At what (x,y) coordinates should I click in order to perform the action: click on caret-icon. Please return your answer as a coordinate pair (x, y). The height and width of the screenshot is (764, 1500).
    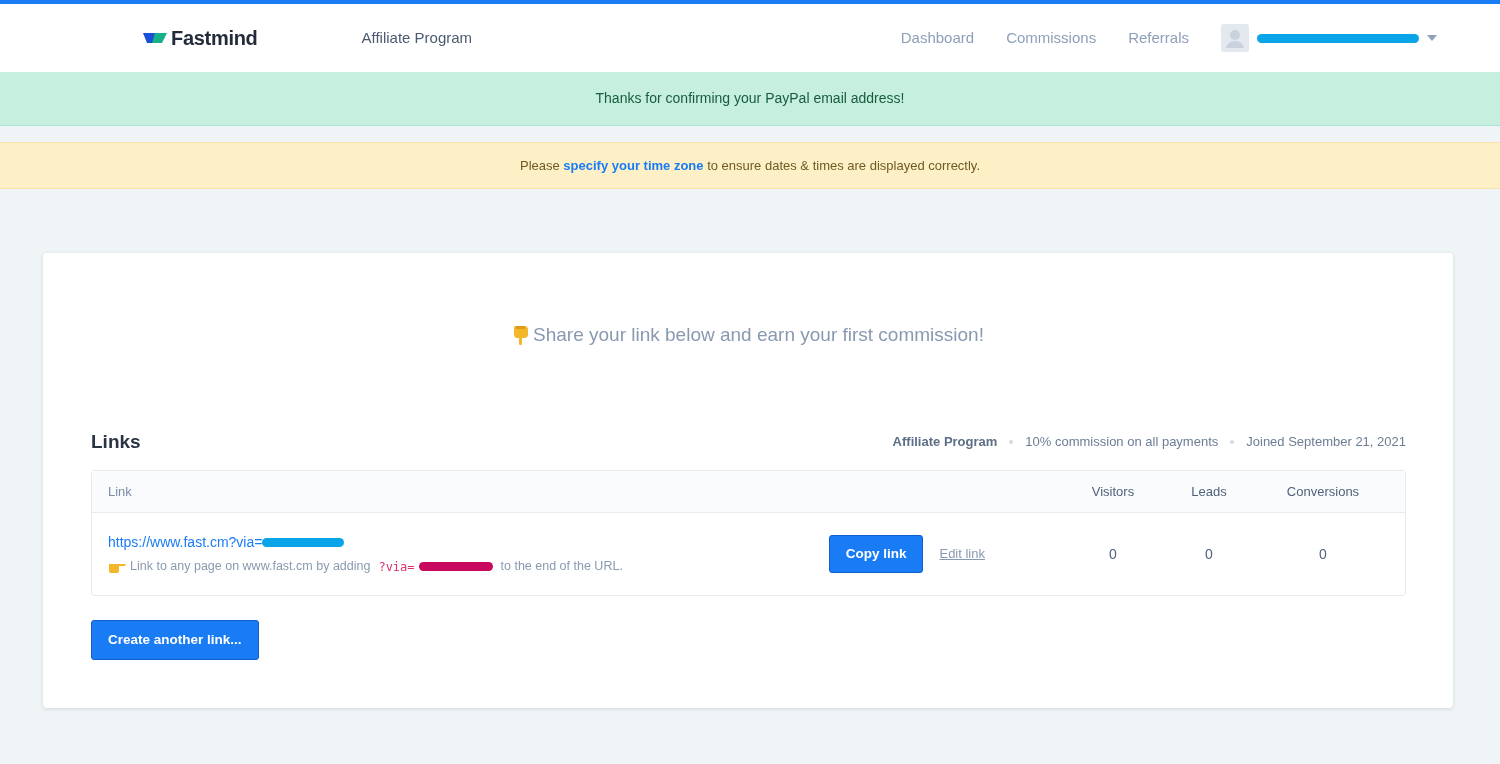
    Looking at the image, I should click on (1432, 38).